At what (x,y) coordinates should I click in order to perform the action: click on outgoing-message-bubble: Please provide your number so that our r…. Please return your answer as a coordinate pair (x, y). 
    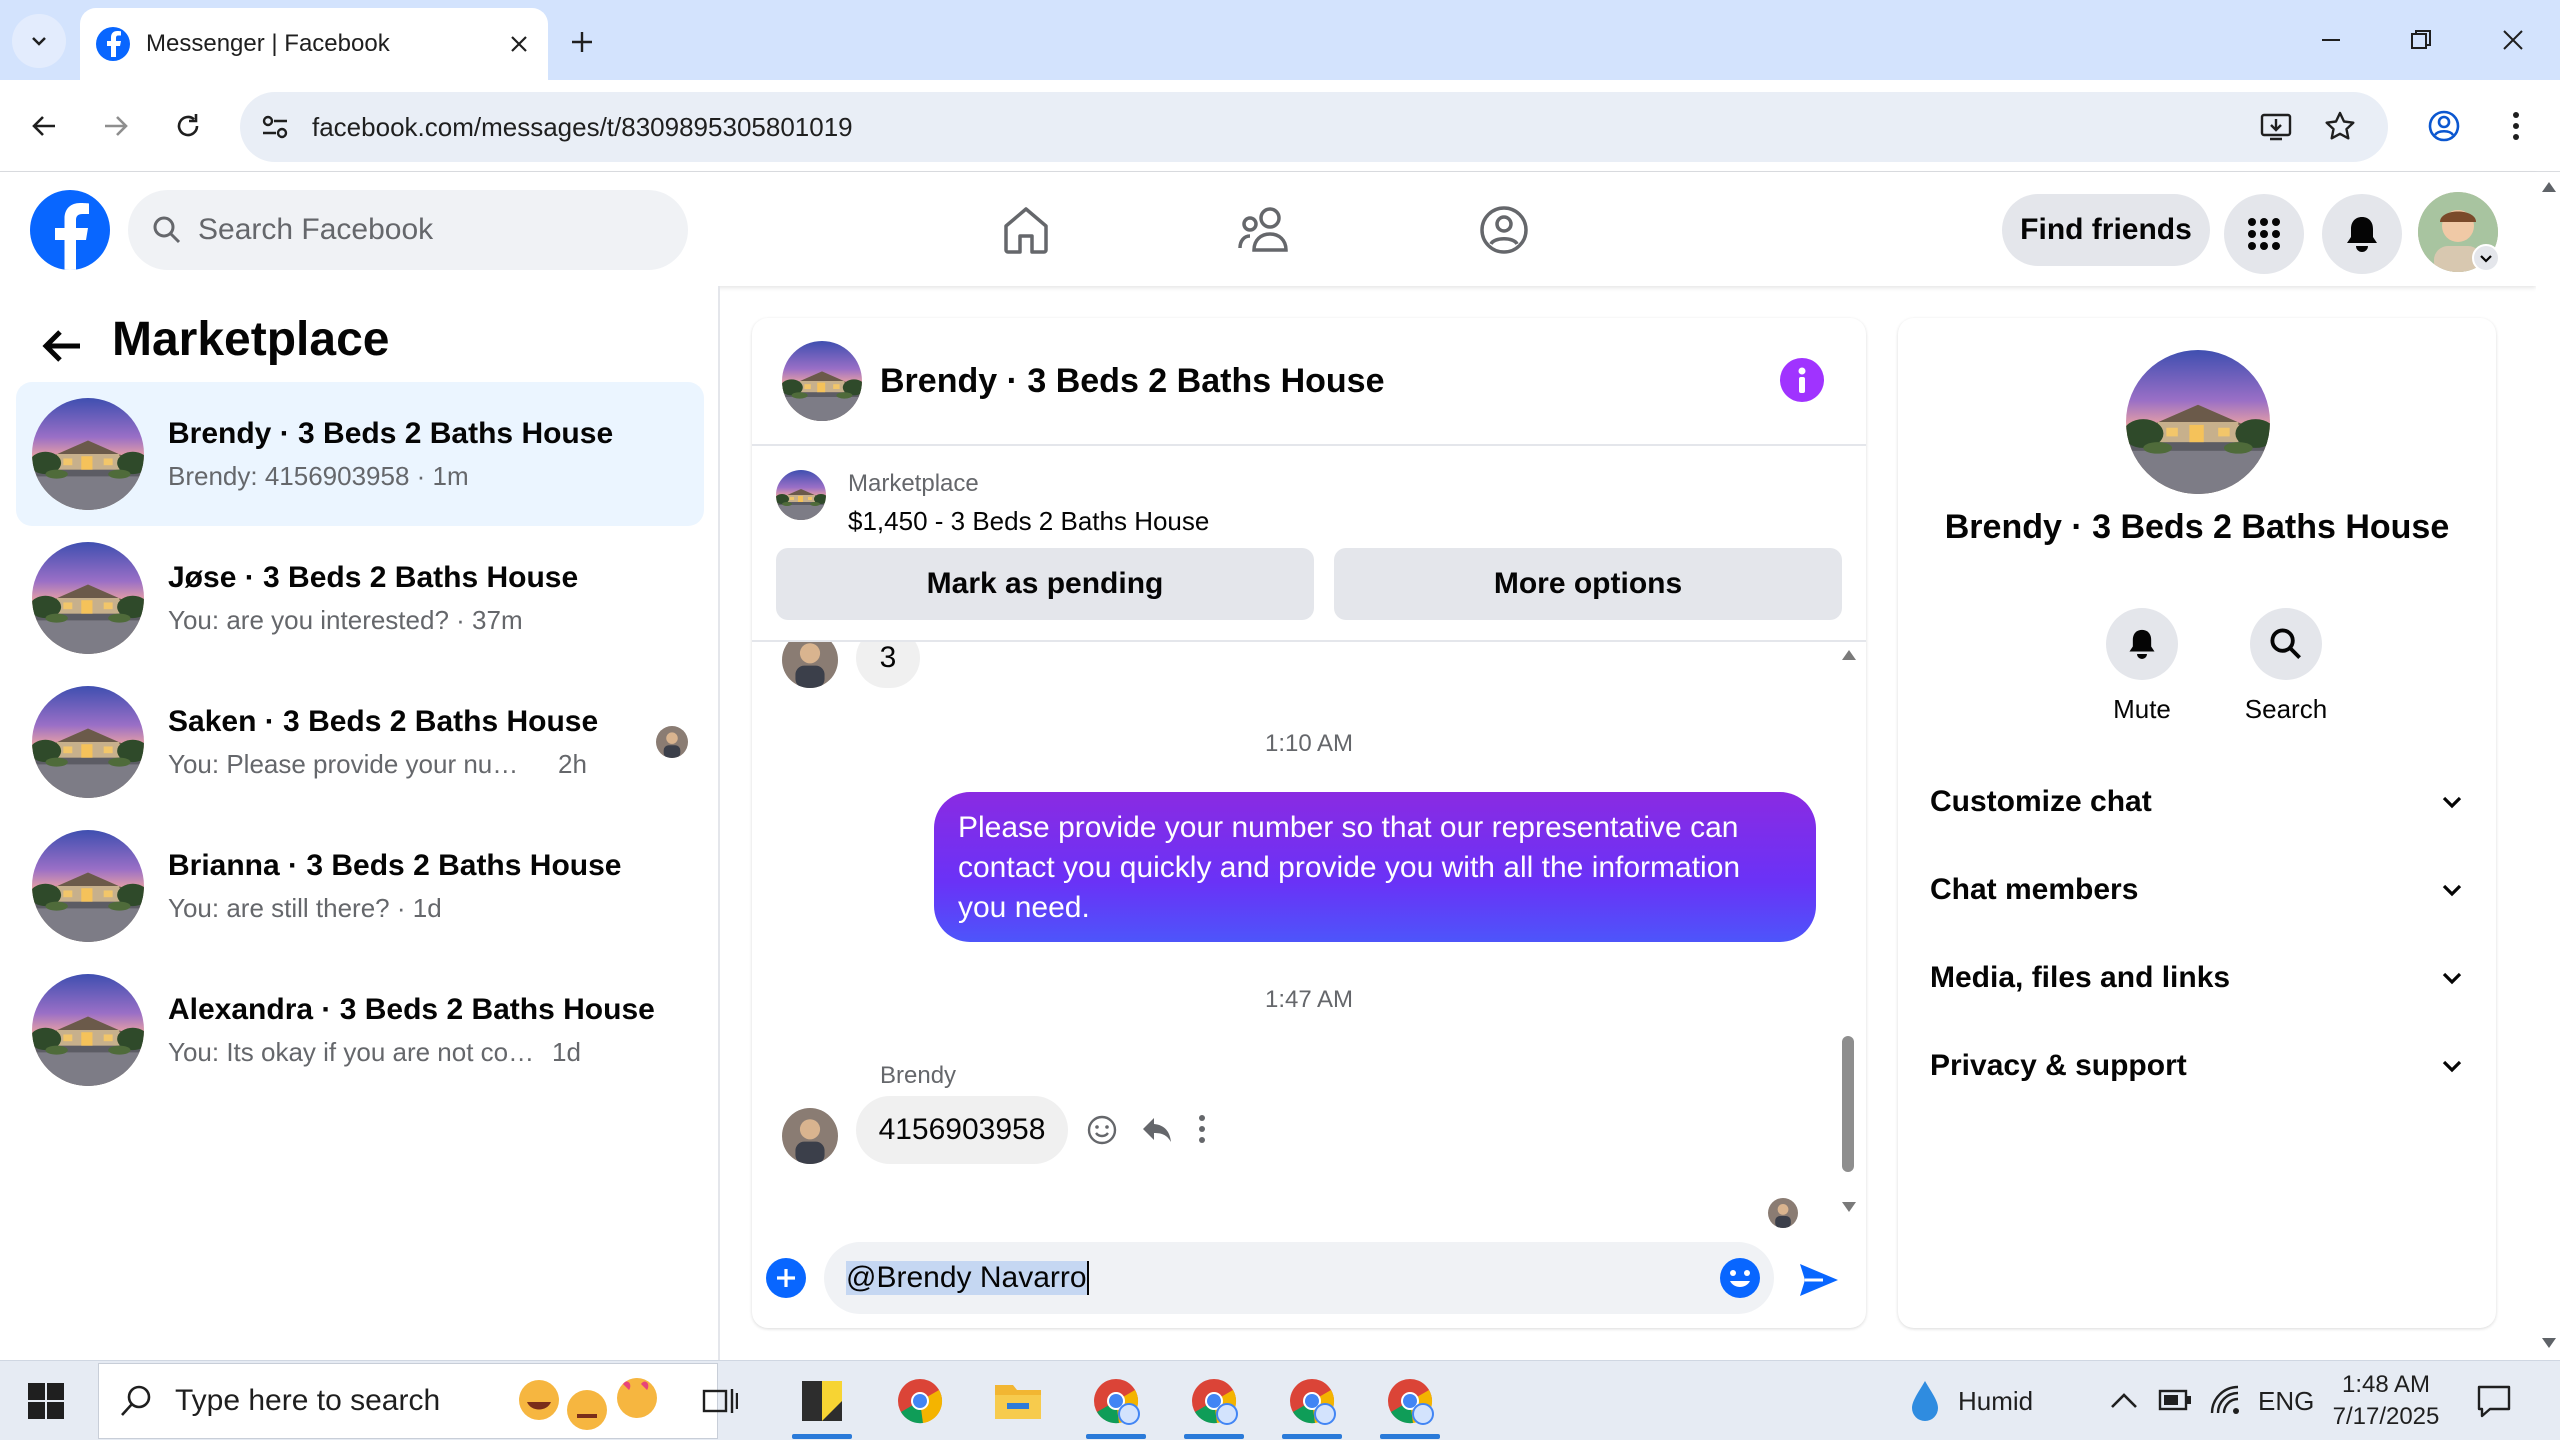
    Looking at the image, I should click on (1375, 867).